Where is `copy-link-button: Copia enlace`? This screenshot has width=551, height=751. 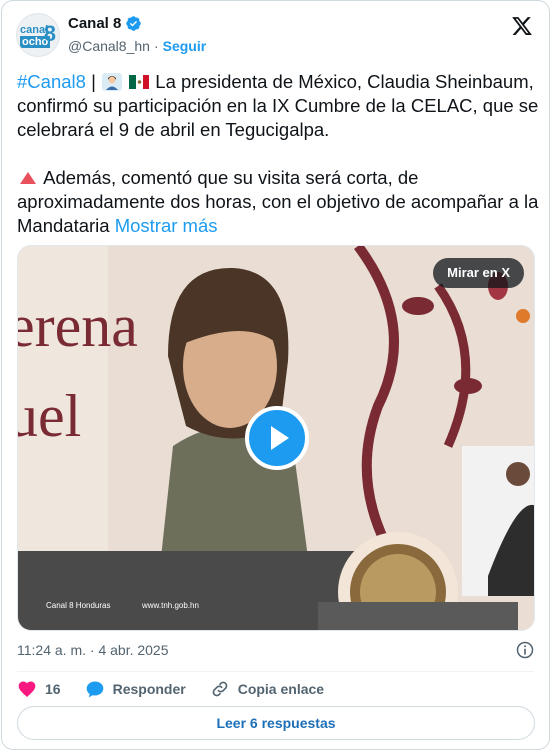 copy-link-button: Copia enlace is located at coordinates (267, 689).